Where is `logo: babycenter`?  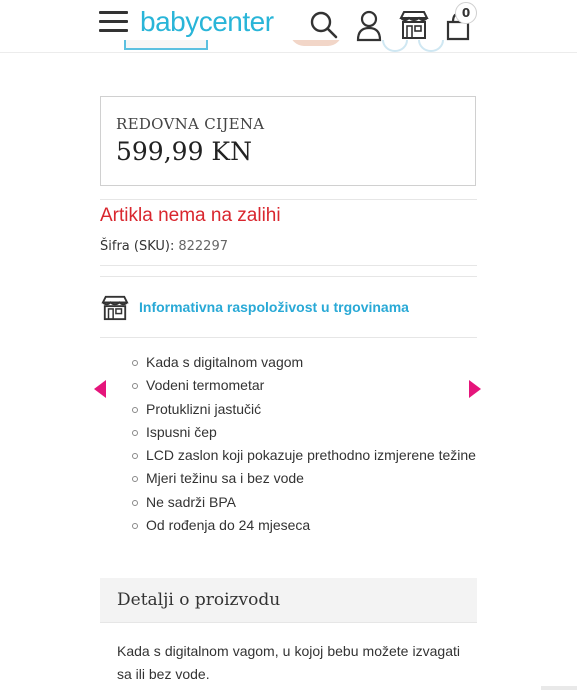 logo: babycenter is located at coordinates (207, 22).